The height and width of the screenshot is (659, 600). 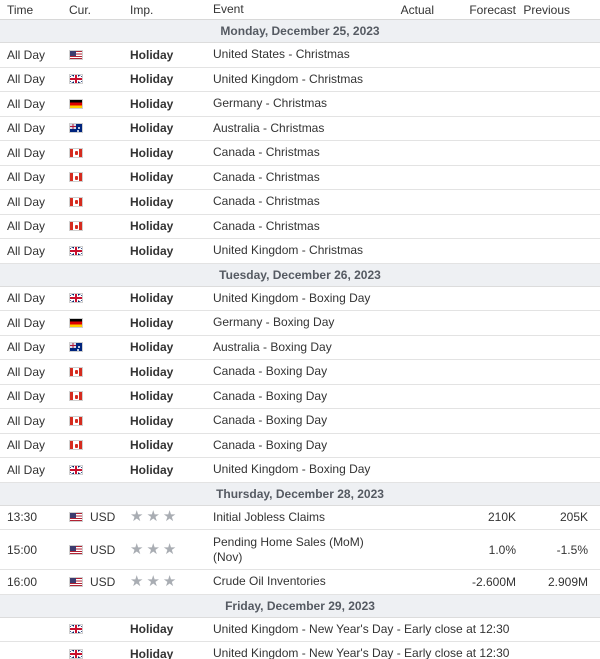 I want to click on date-header: Friday, December 29, 2023, so click(x=300, y=606).